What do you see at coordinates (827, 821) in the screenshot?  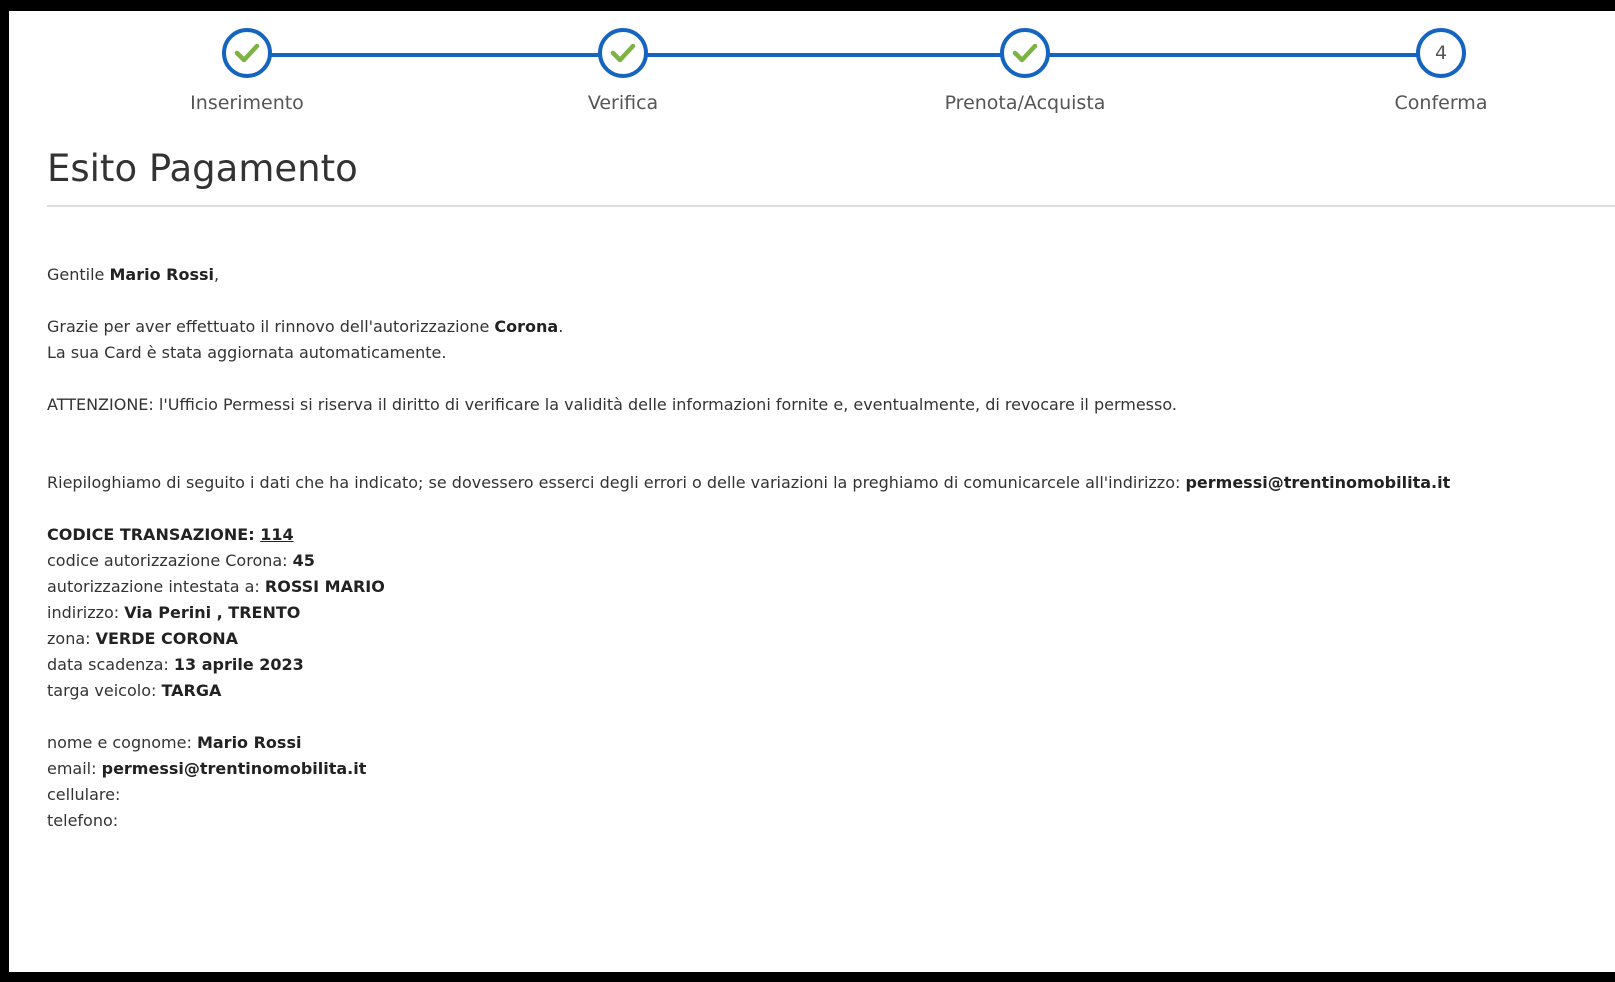 I see `contact-row: telefono:` at bounding box center [827, 821].